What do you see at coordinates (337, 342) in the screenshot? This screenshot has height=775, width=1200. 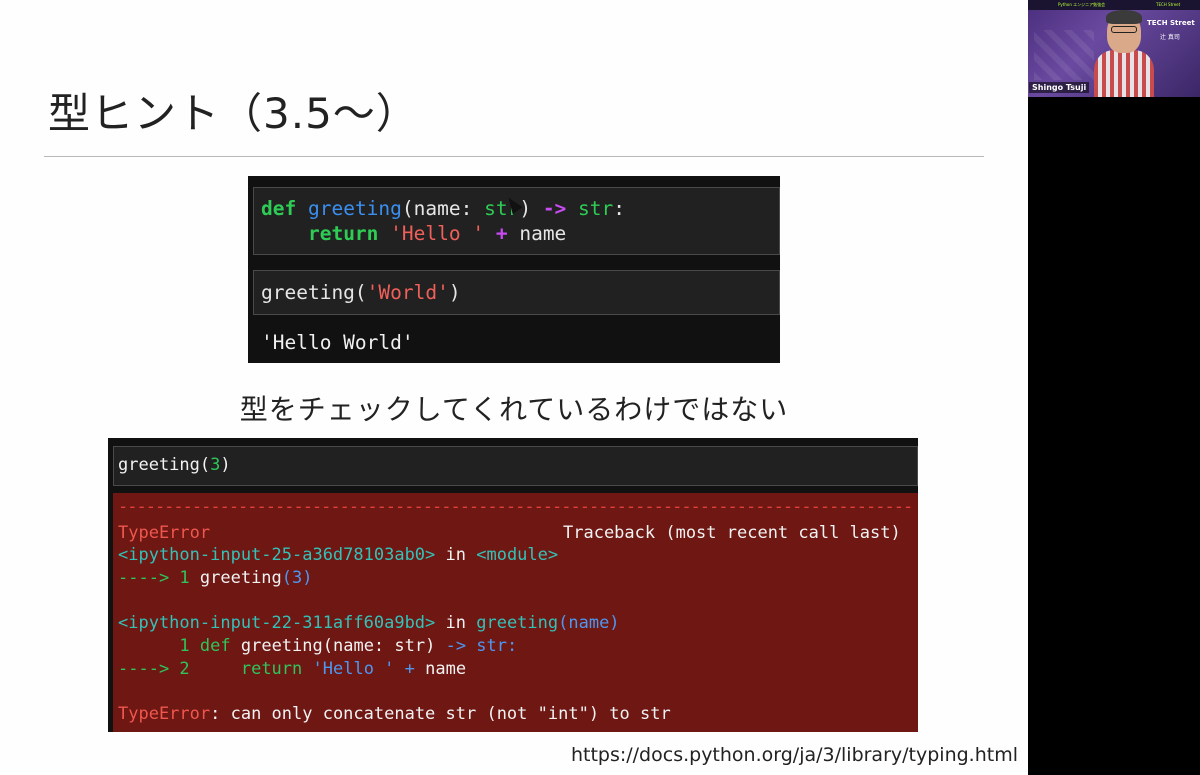 I see `cell-output: 'Hello World'` at bounding box center [337, 342].